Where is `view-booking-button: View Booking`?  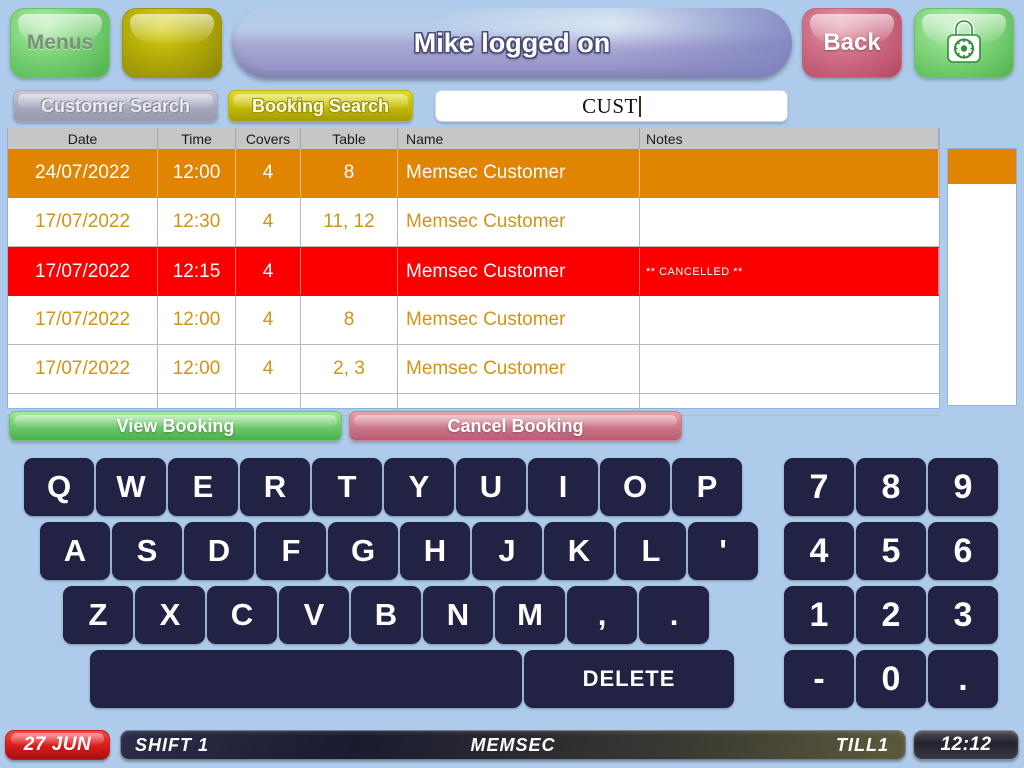 view-booking-button: View Booking is located at coordinates (175, 426).